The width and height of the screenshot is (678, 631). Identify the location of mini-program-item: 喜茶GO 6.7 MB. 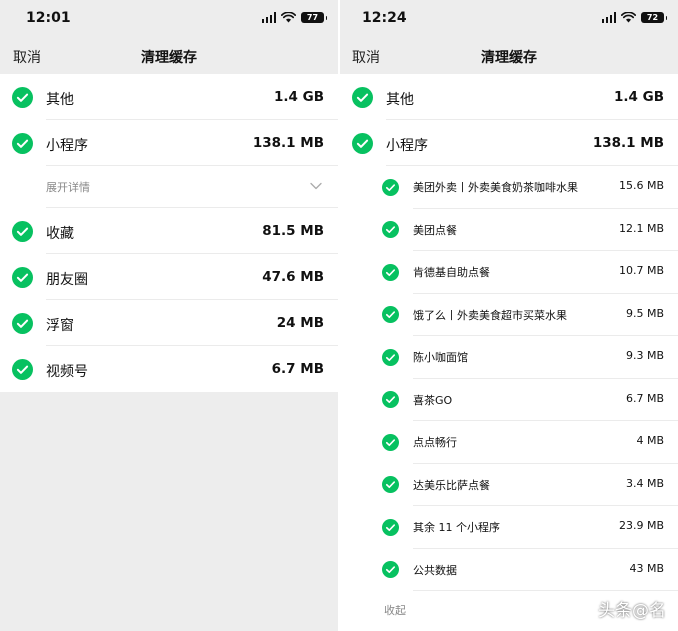
(509, 400).